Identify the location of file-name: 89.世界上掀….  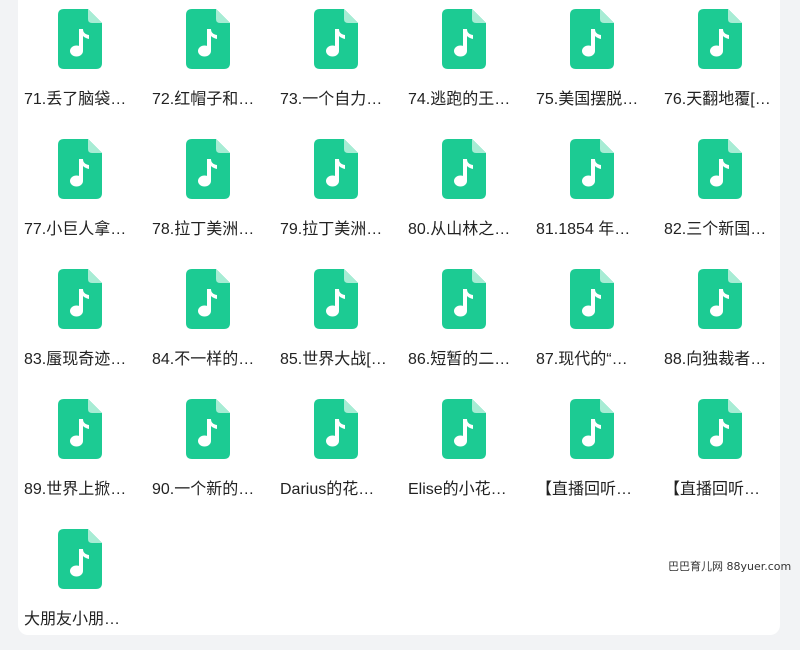
(75, 489).